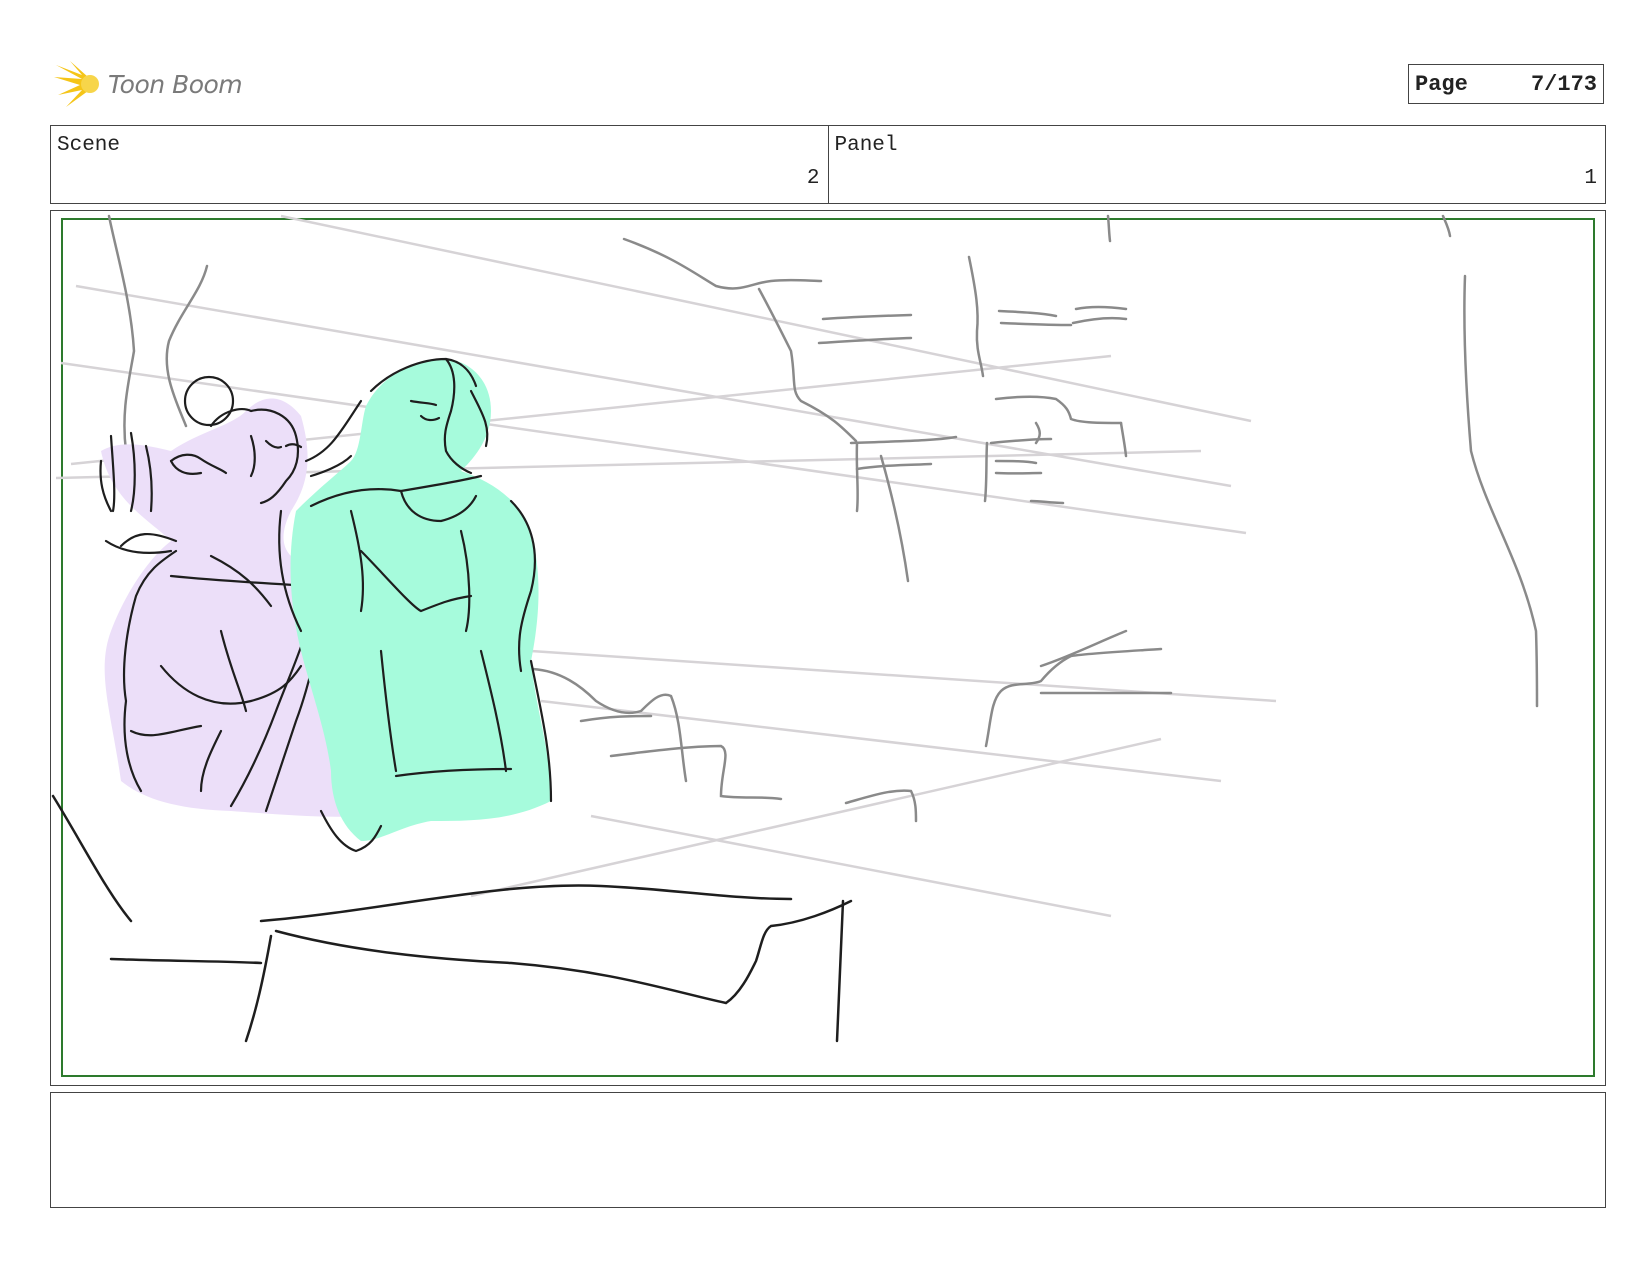  What do you see at coordinates (76, 84) in the screenshot?
I see `starburst-logo-icon` at bounding box center [76, 84].